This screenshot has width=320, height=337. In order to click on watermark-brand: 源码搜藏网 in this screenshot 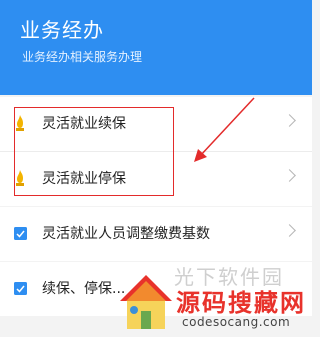, I will do `click(241, 303)`.